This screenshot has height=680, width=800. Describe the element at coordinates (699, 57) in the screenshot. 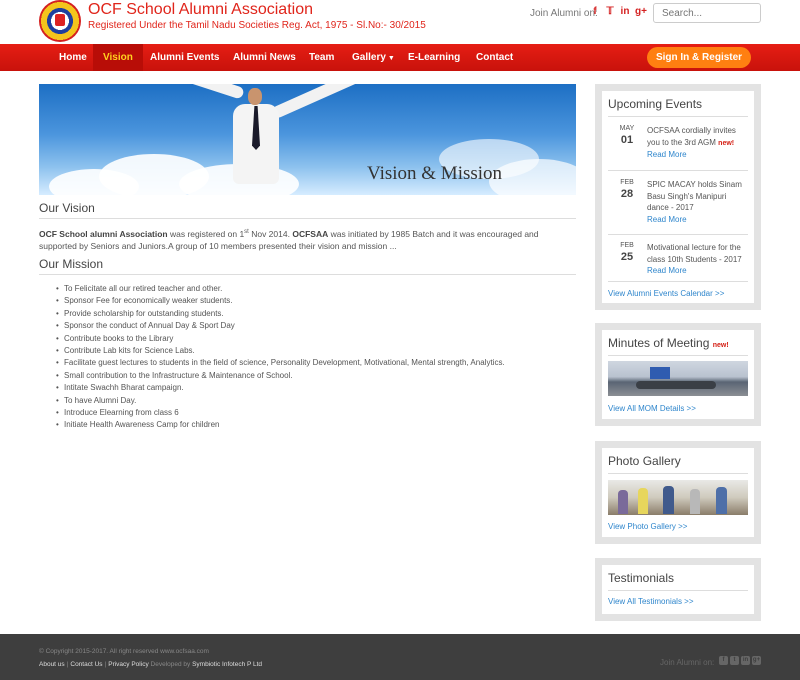

I see `sign-in-register-button: Sign In & Register` at that location.